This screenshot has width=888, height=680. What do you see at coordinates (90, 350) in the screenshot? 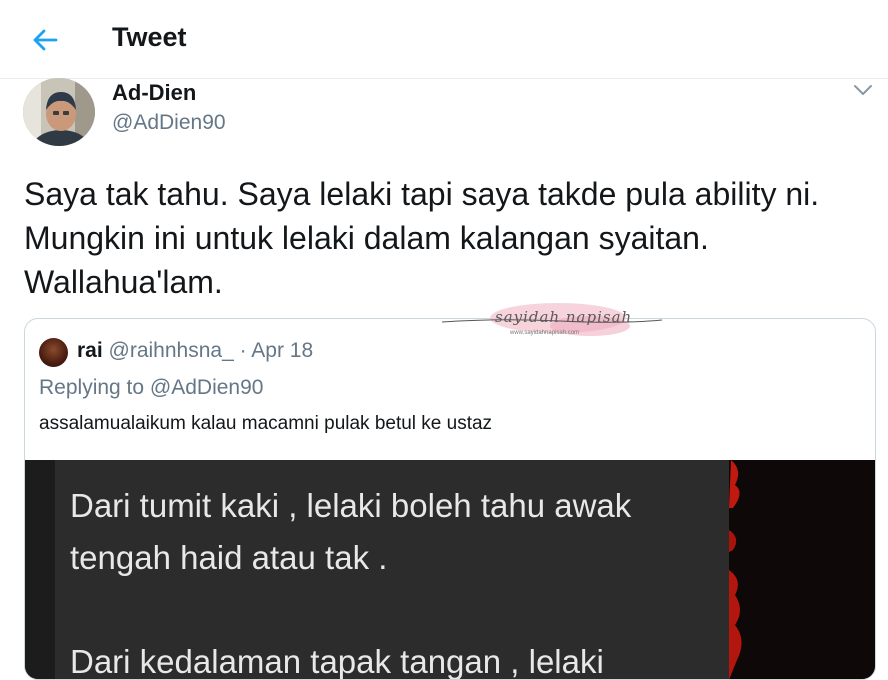
I see `quoted-author-name: rai` at bounding box center [90, 350].